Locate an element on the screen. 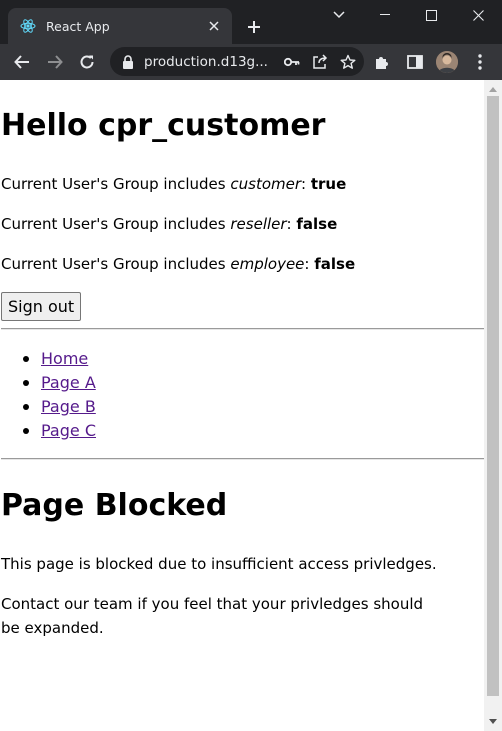  divider-bottom is located at coordinates (242, 459).